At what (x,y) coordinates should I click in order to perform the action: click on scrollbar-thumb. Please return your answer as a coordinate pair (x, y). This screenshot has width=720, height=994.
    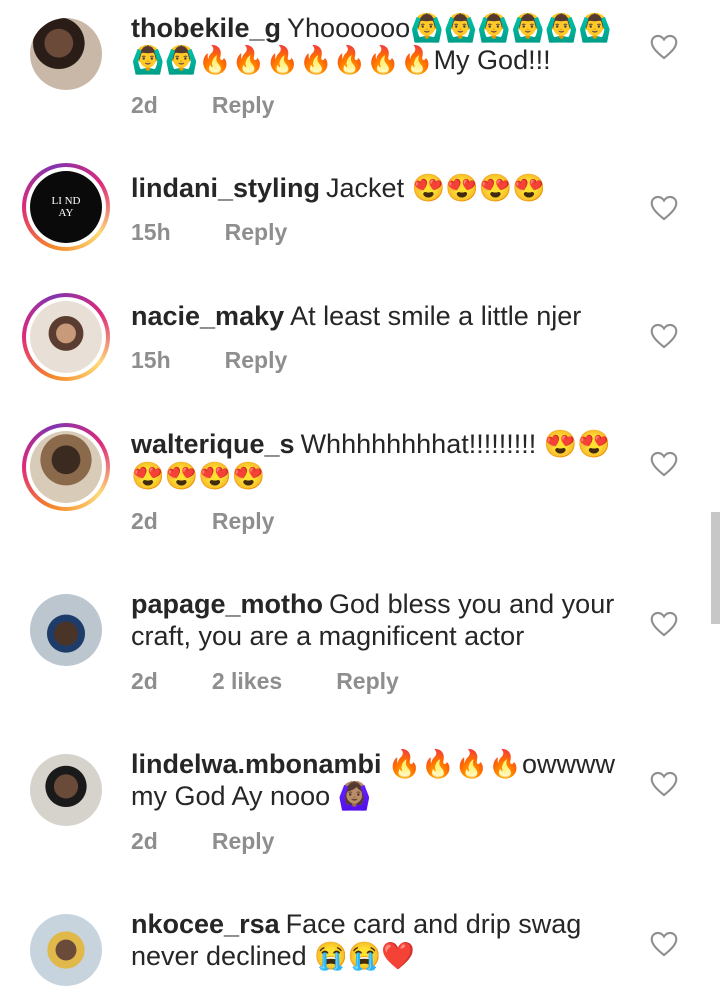
    Looking at the image, I should click on (715, 568).